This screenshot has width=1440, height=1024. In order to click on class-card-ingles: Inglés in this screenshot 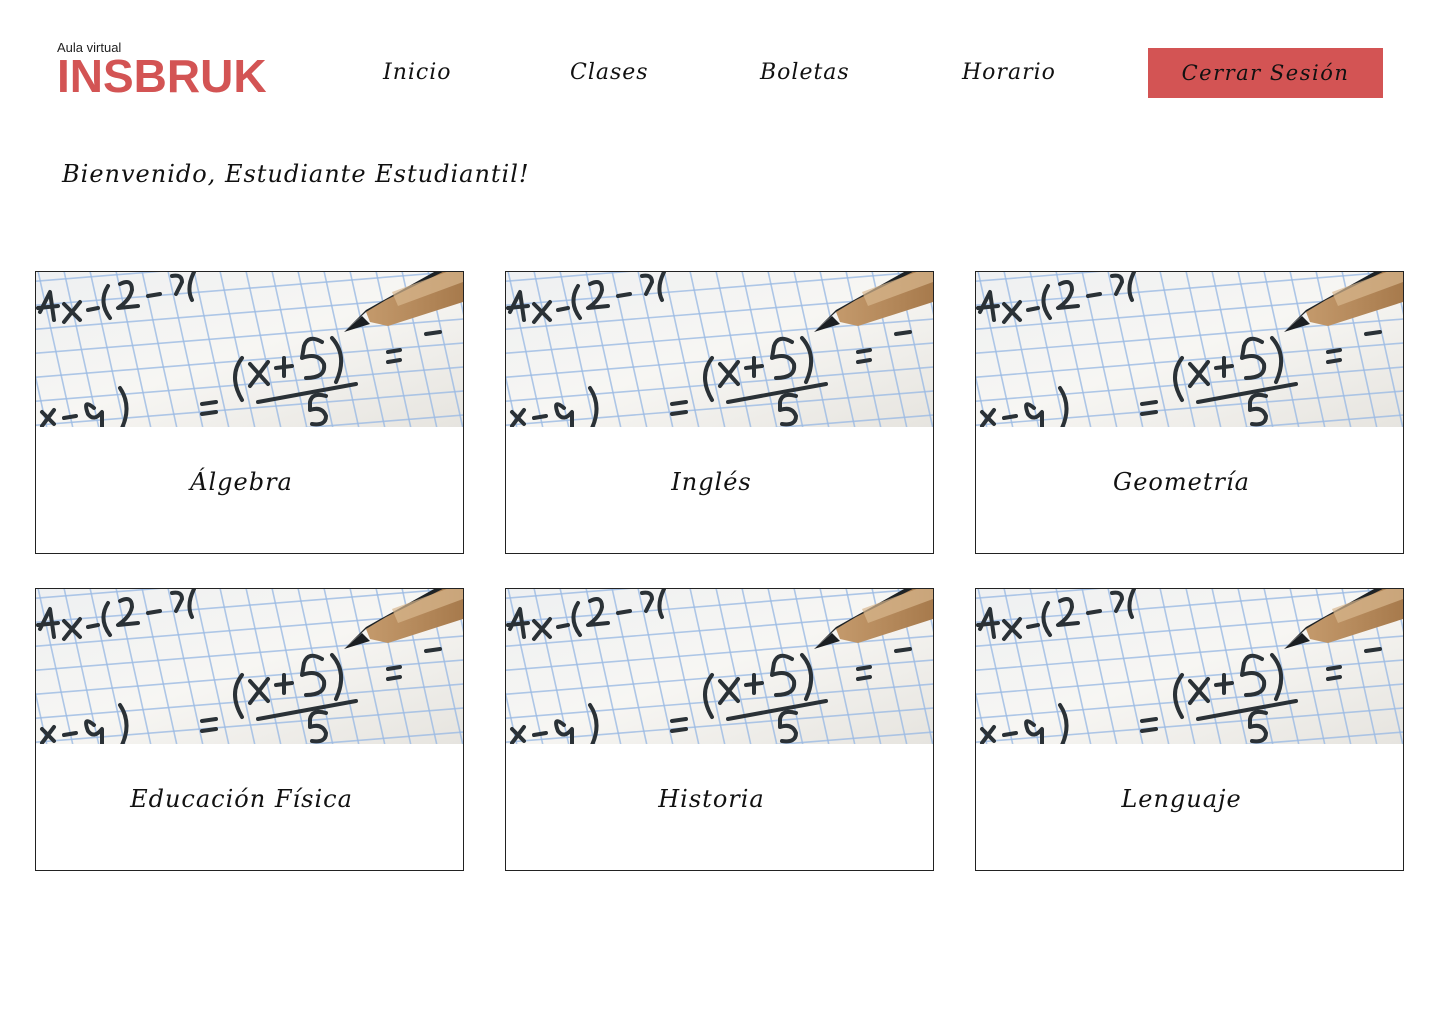, I will do `click(719, 412)`.